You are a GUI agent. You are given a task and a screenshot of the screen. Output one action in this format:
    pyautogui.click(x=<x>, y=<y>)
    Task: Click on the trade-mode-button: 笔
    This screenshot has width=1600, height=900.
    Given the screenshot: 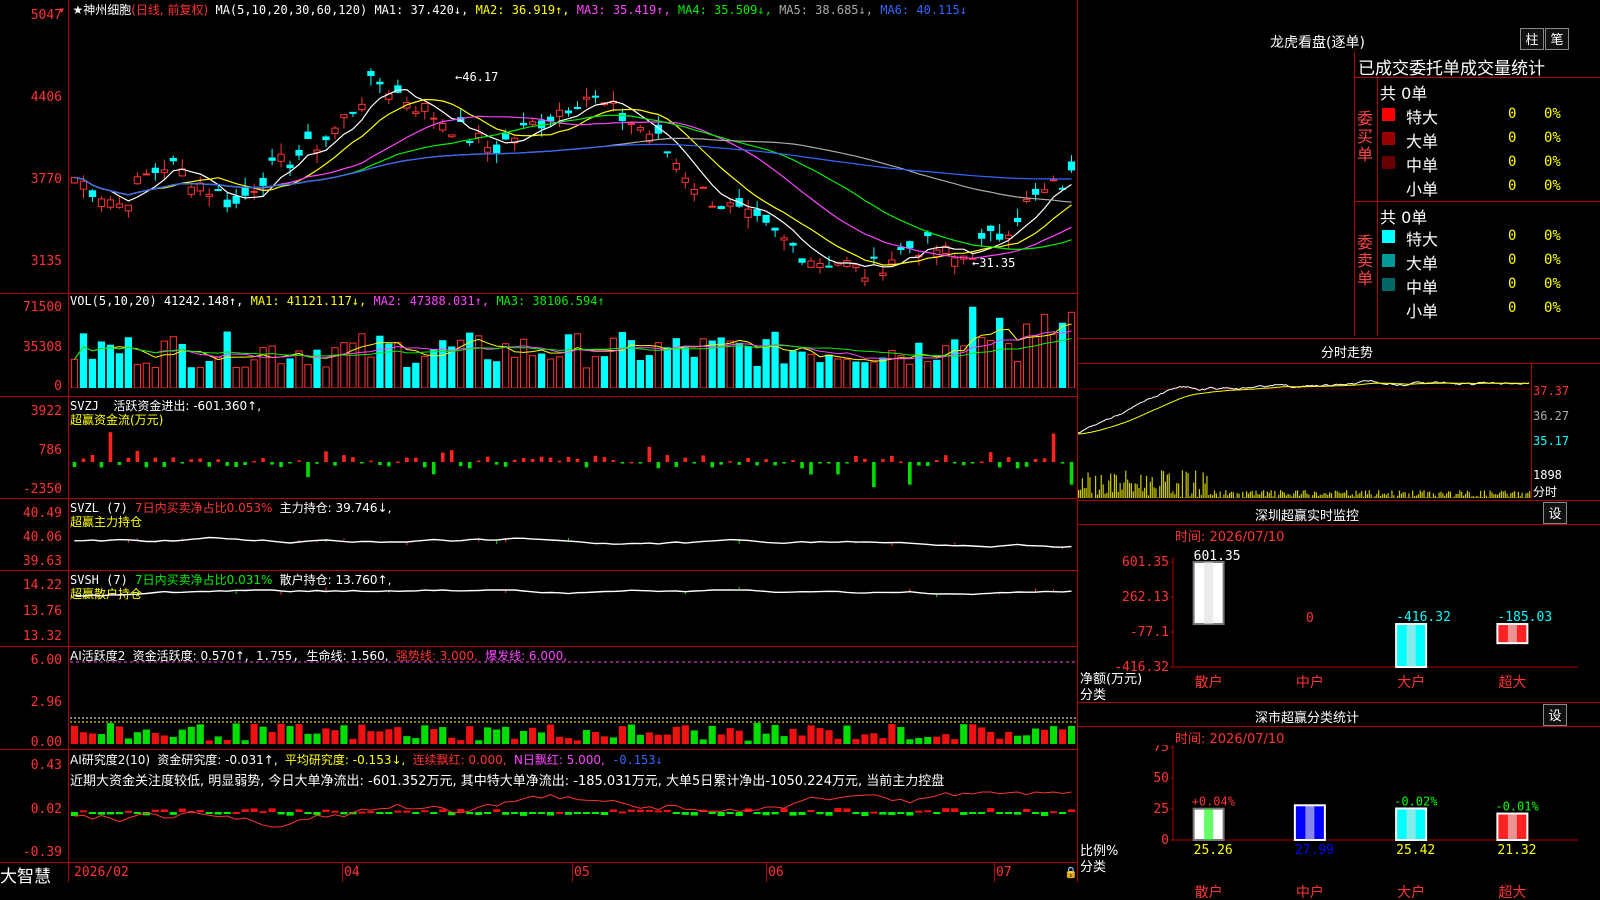 What is the action you would take?
    pyautogui.click(x=1557, y=39)
    